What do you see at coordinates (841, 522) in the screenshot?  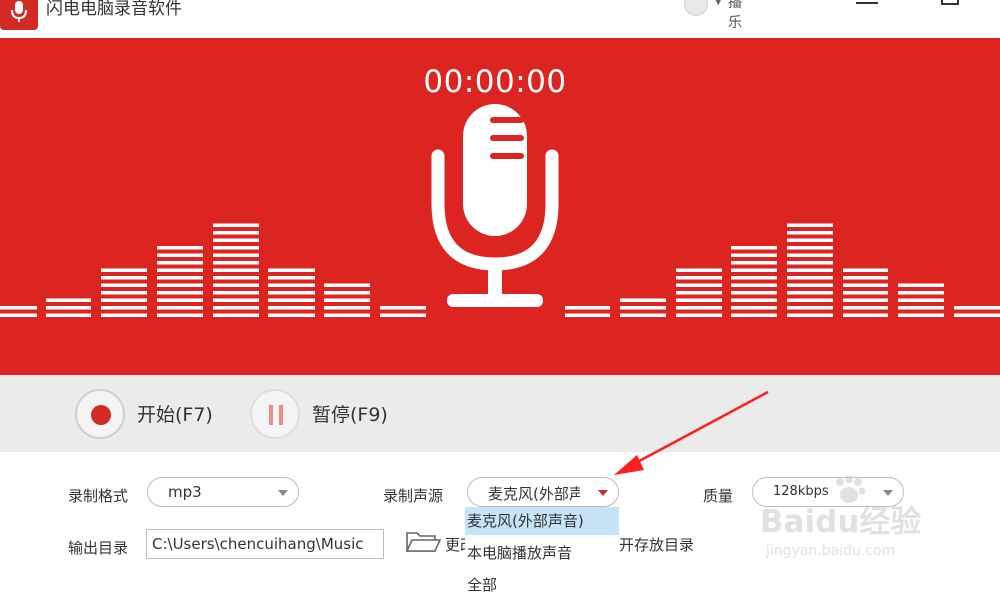 I see `watermark-brand: Baidu经验` at bounding box center [841, 522].